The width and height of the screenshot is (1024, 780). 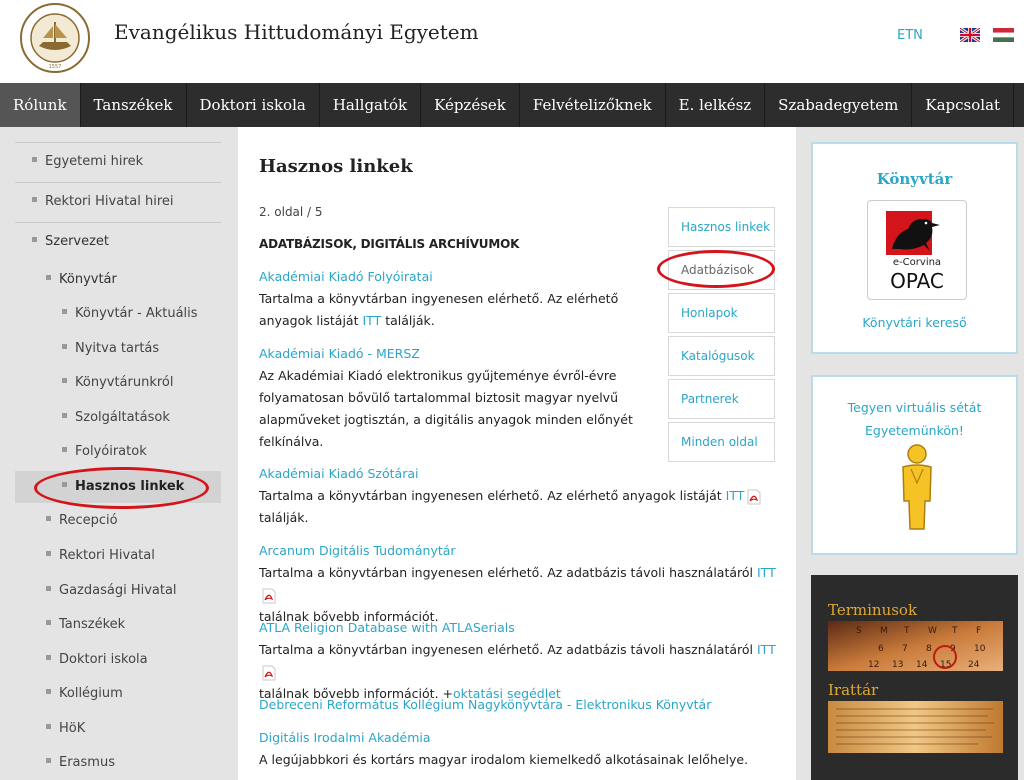 What do you see at coordinates (346, 276) in the screenshot?
I see `entry-title-link: Akadémiai Kiadó Folyóiratai` at bounding box center [346, 276].